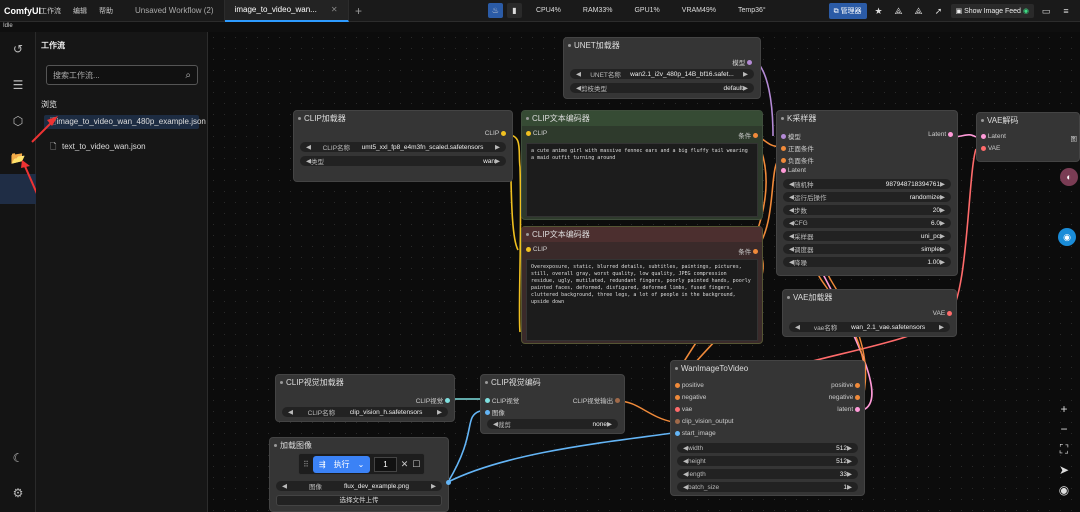 The width and height of the screenshot is (1080, 512). I want to click on tab-image-to-video: image_to_video_wan... ✕, so click(286, 11).